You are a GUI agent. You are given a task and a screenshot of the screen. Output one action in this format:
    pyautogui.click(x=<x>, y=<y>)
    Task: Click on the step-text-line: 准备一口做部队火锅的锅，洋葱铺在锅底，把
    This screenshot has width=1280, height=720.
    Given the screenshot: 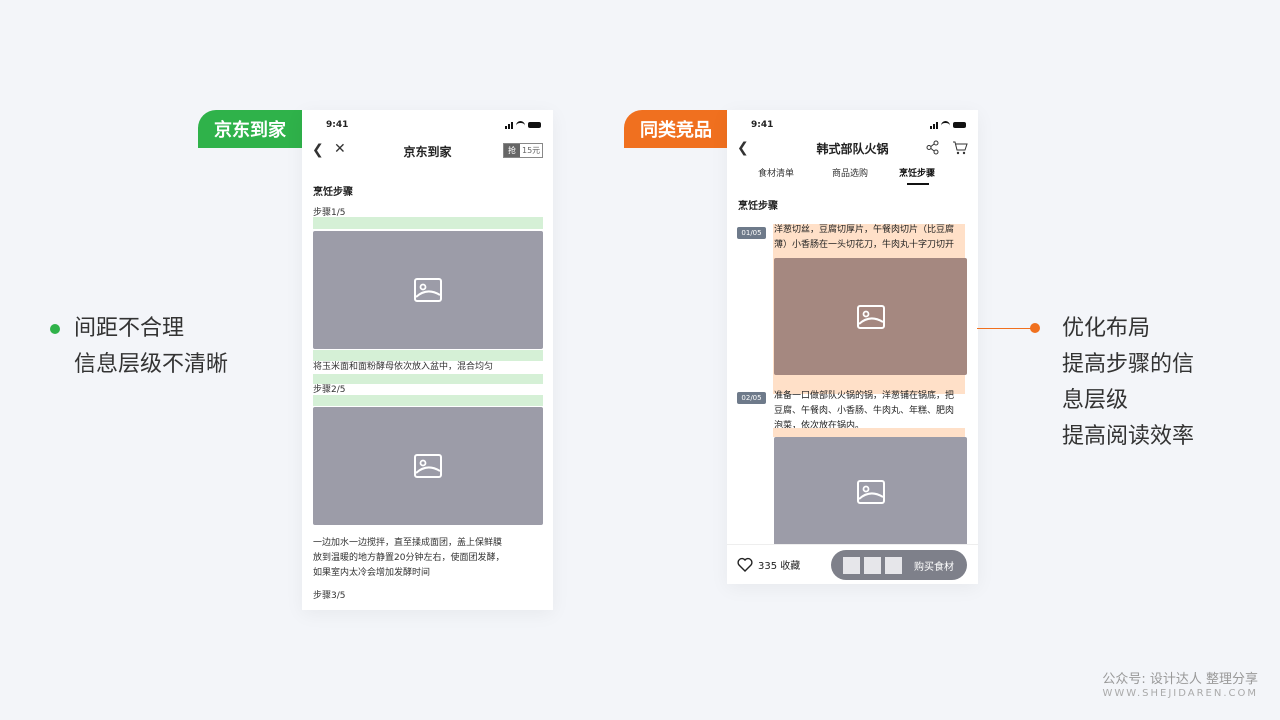 What is the action you would take?
    pyautogui.click(x=864, y=396)
    